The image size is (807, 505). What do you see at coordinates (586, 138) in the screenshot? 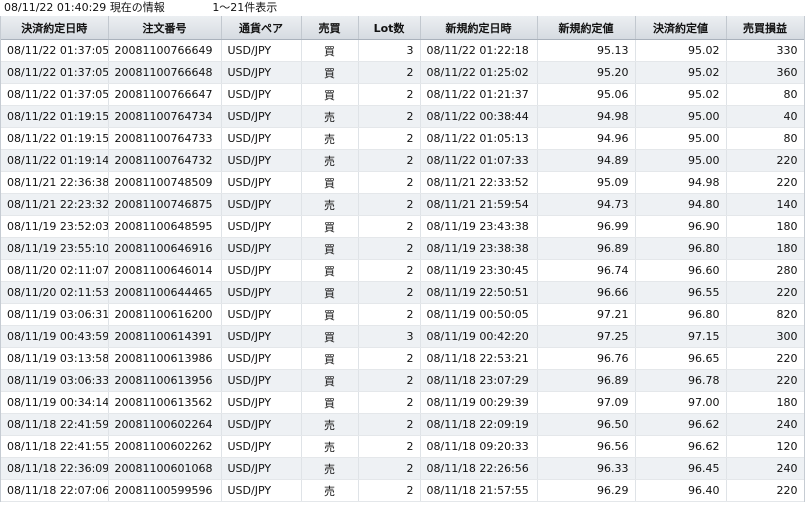
I see `cell-open-price: 94.96` at bounding box center [586, 138].